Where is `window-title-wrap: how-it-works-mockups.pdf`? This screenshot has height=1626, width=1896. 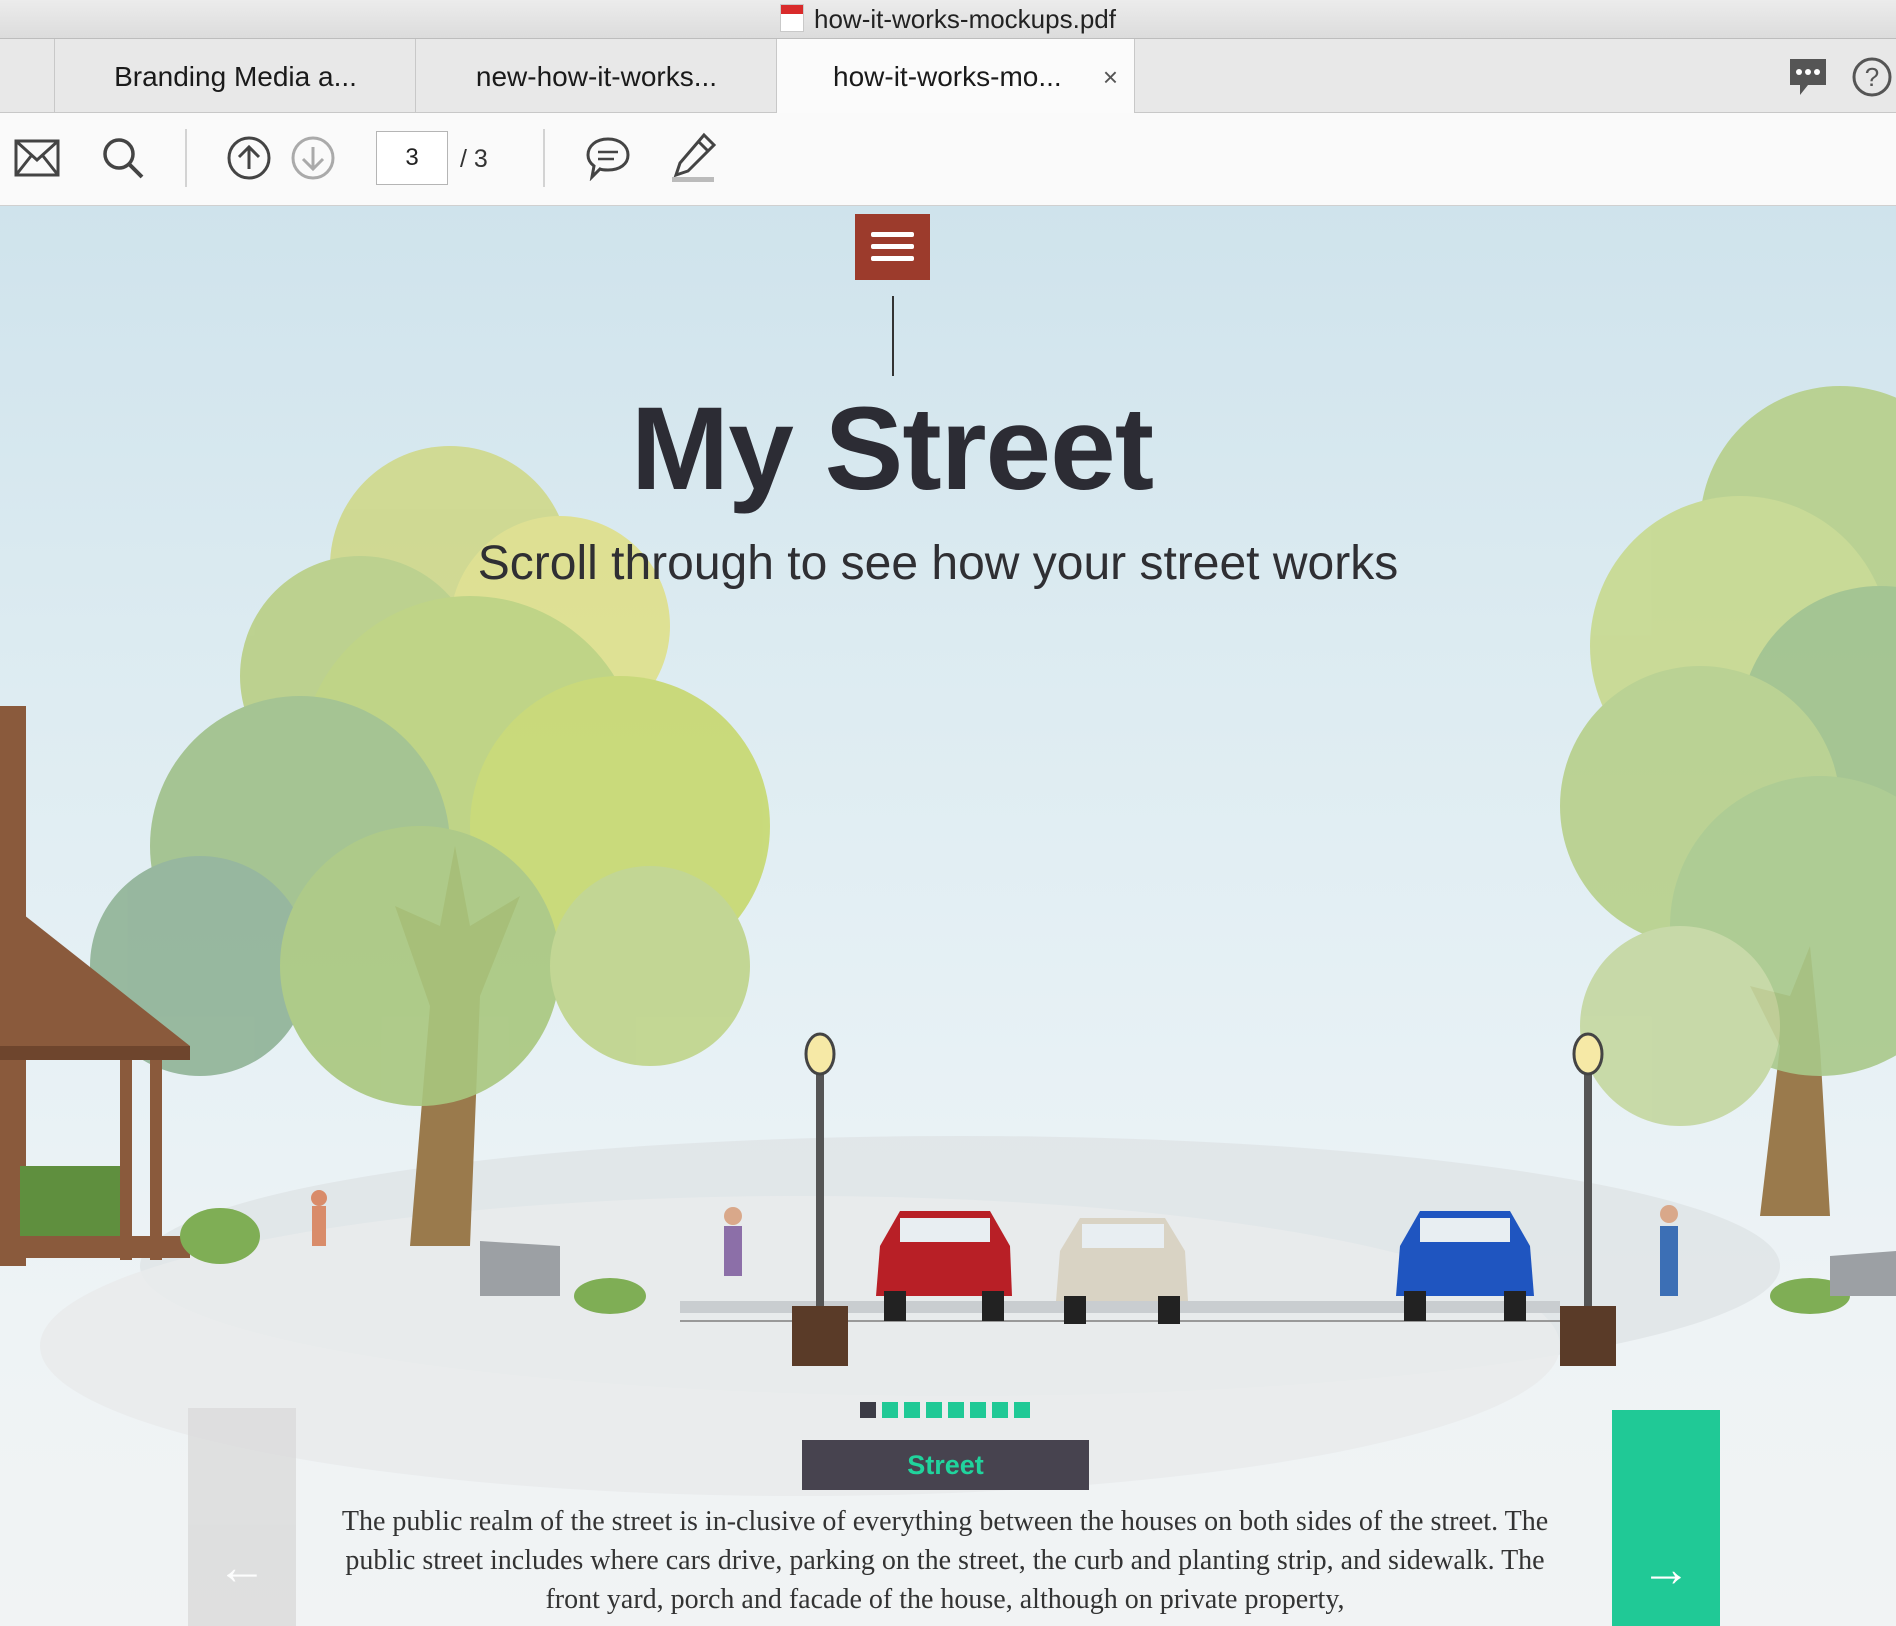
window-title-wrap: how-it-works-mockups.pdf is located at coordinates (948, 19).